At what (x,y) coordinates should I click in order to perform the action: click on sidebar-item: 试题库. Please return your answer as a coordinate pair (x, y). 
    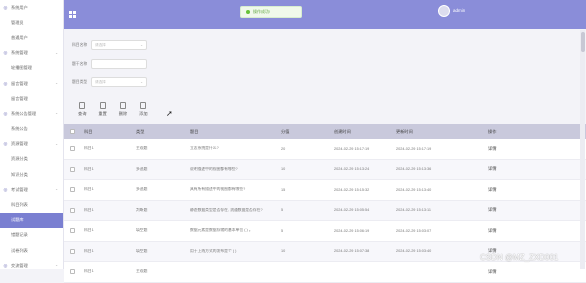
    Looking at the image, I should click on (31, 220).